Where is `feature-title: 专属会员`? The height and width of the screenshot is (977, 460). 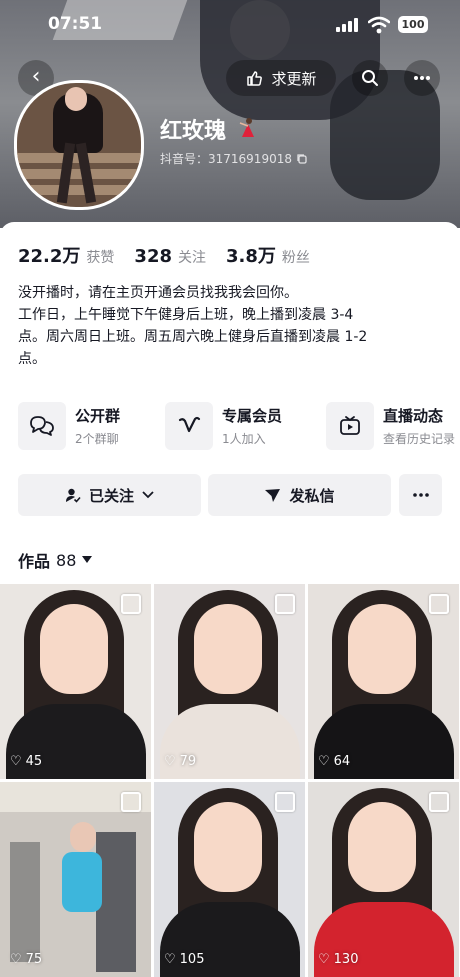
feature-title: 专属会员 is located at coordinates (252, 416).